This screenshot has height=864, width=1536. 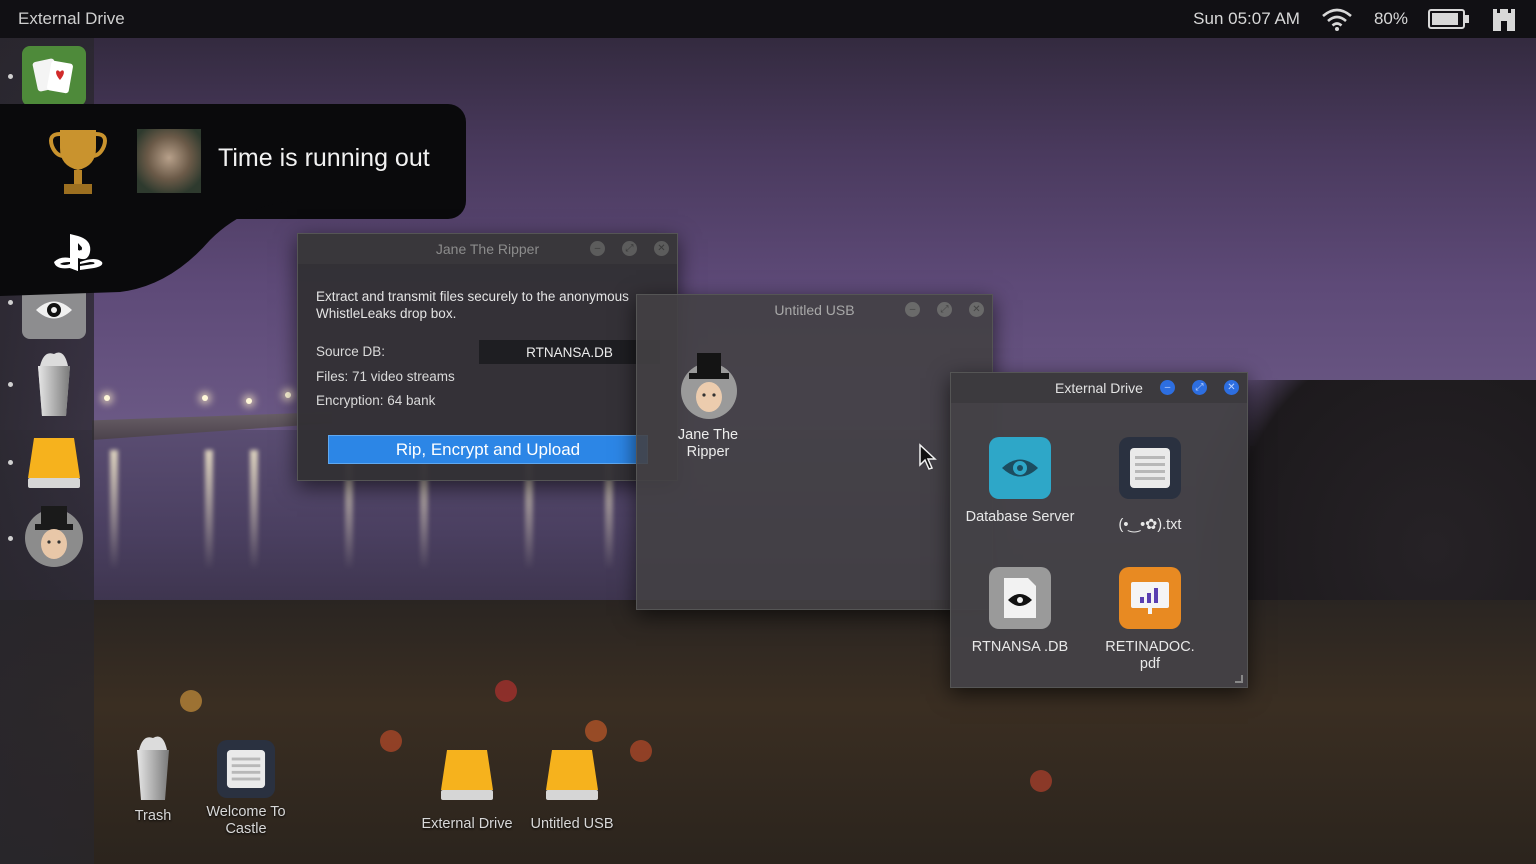 What do you see at coordinates (78, 162) in the screenshot?
I see `trophy-icon` at bounding box center [78, 162].